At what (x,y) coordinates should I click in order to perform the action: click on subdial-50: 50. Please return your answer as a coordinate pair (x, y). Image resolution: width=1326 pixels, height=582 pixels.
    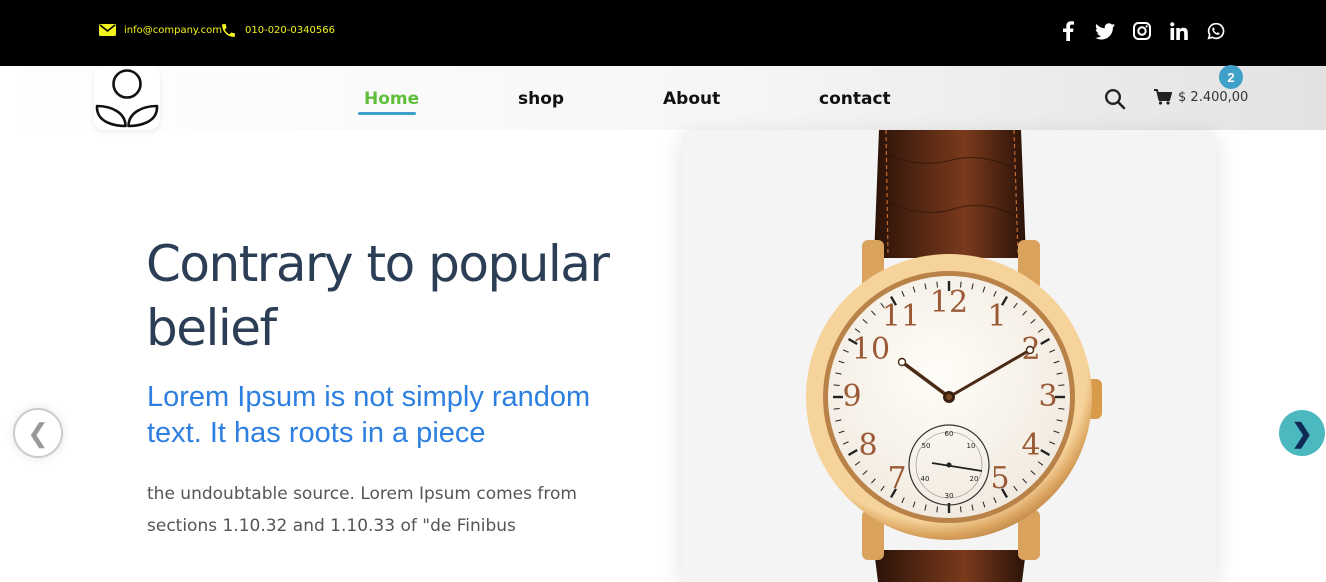
    Looking at the image, I should click on (926, 446).